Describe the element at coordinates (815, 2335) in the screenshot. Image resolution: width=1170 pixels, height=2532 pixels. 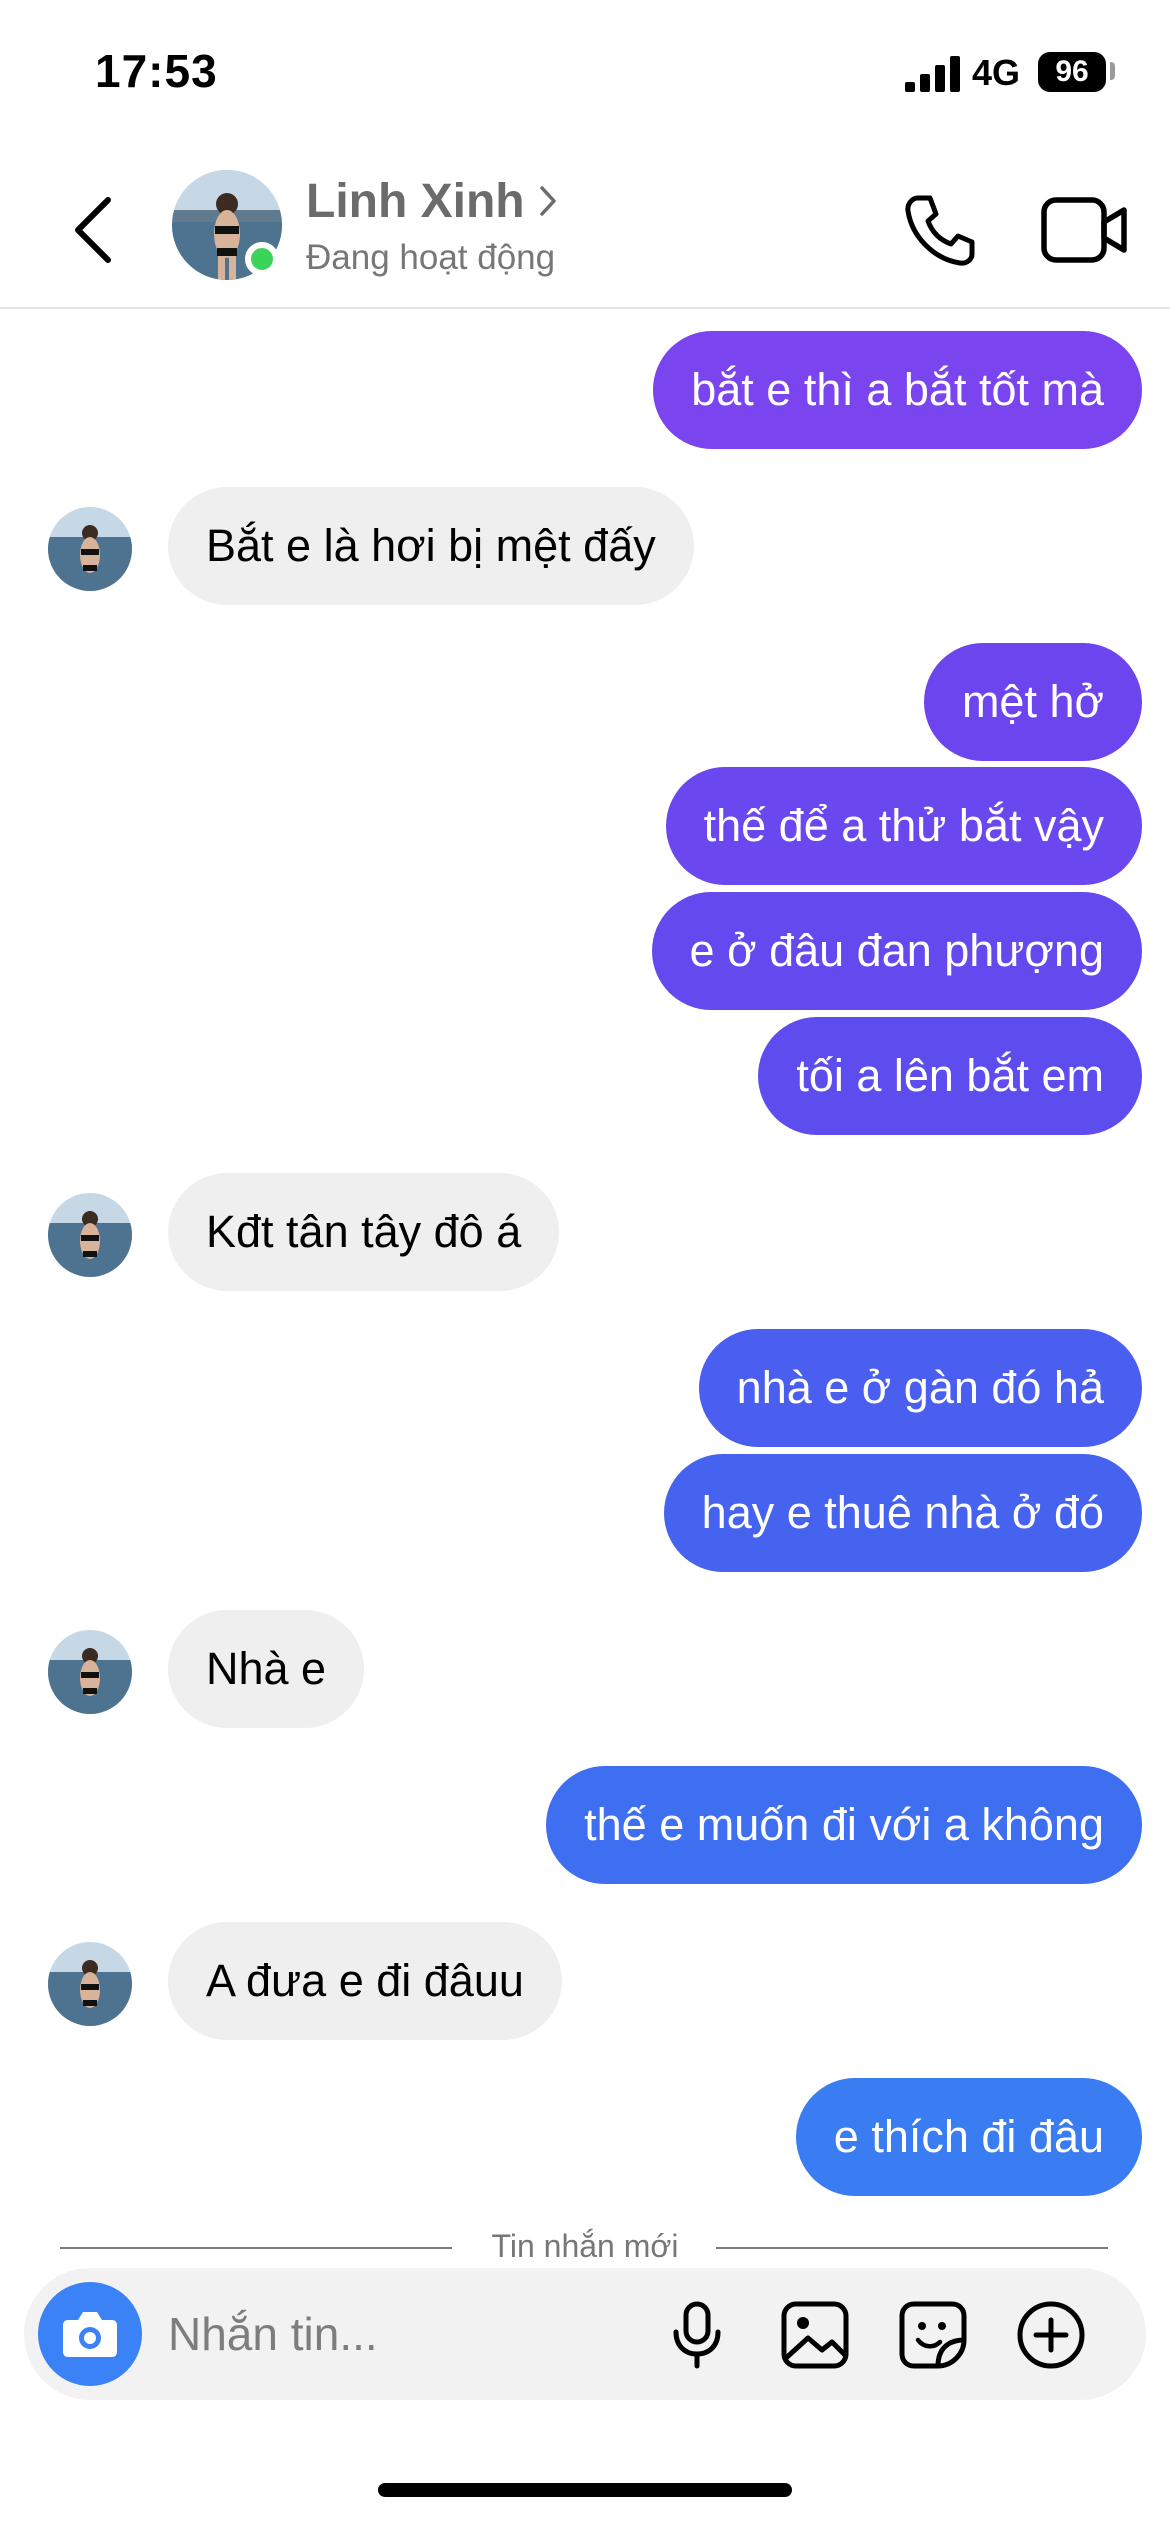
I see `image-icon` at that location.